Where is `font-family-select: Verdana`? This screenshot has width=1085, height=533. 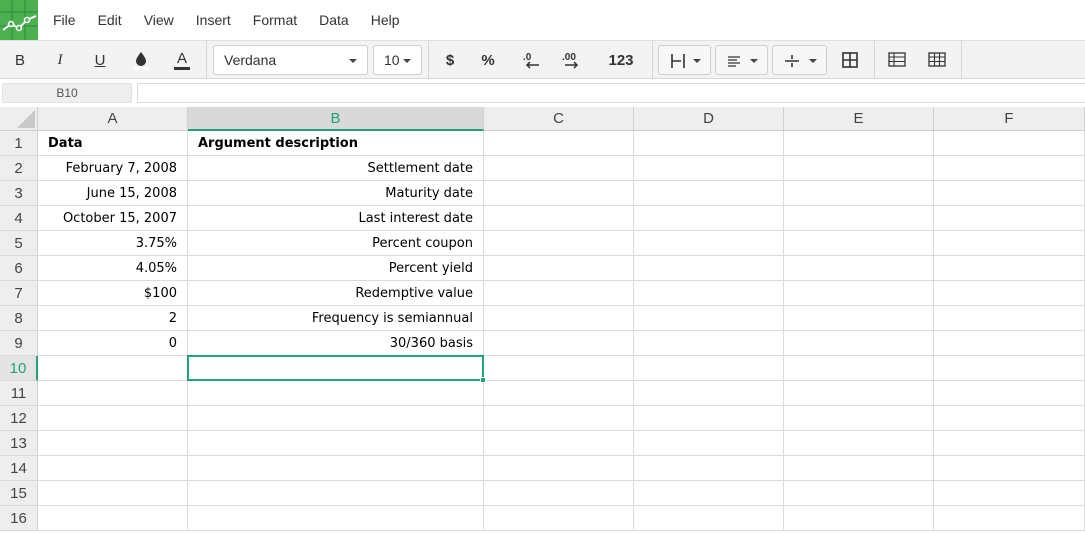 font-family-select: Verdana is located at coordinates (290, 60).